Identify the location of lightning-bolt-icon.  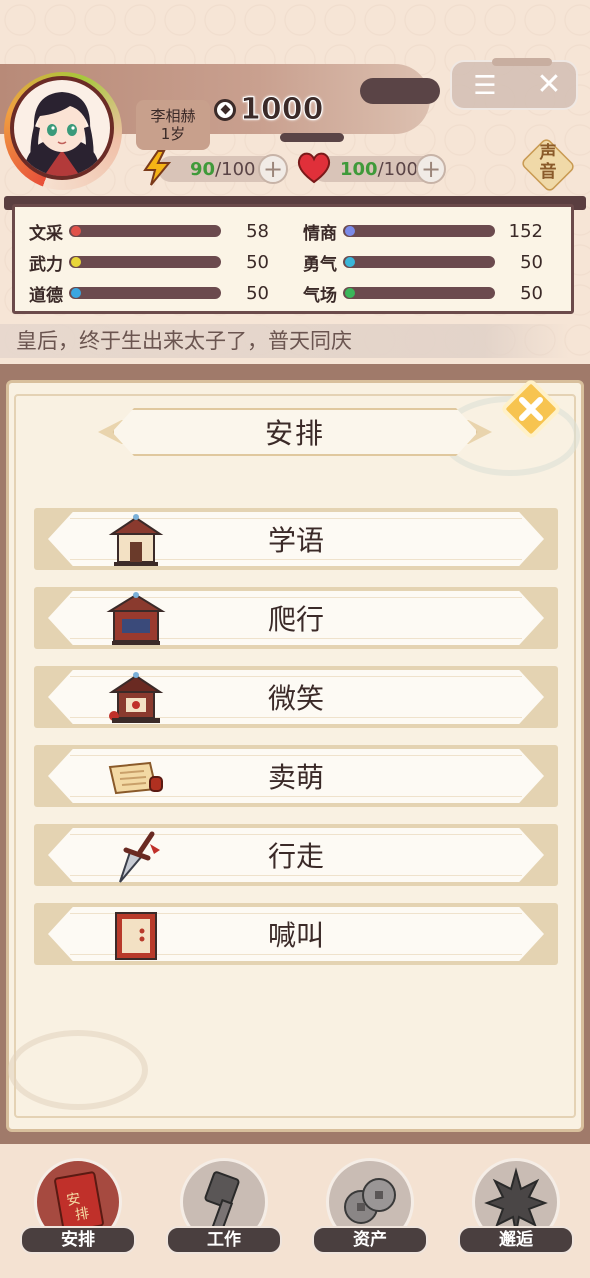
(157, 168).